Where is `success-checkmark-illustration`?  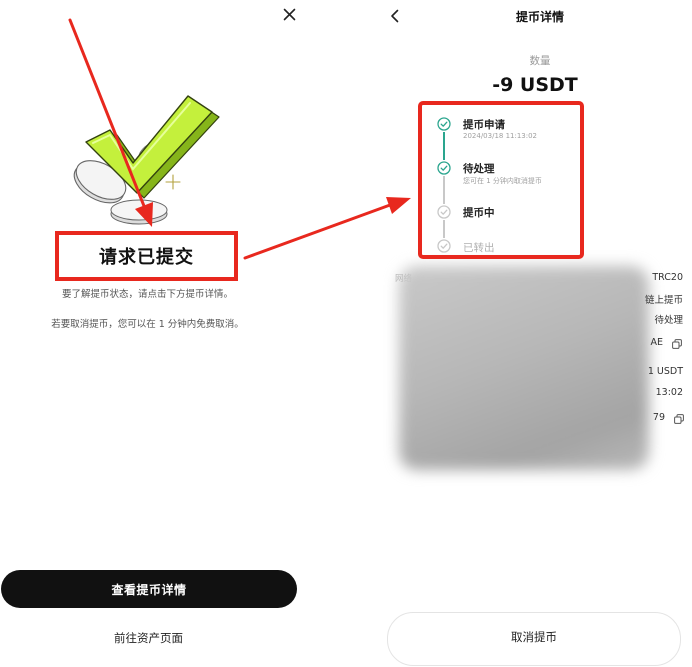
success-checkmark-illustration is located at coordinates (146, 160).